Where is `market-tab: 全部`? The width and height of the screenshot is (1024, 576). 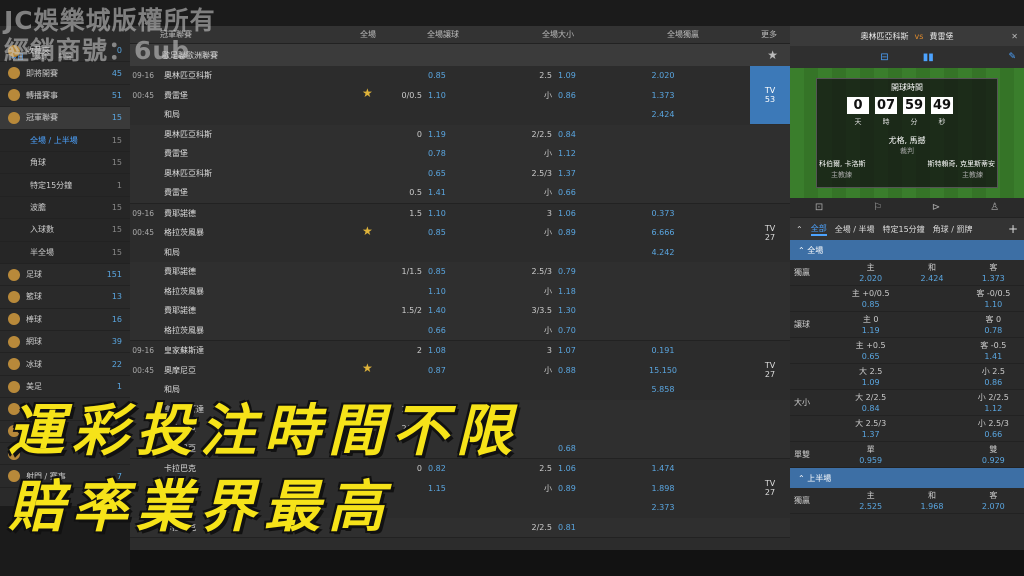
market-tab: 全部 is located at coordinates (818, 229).